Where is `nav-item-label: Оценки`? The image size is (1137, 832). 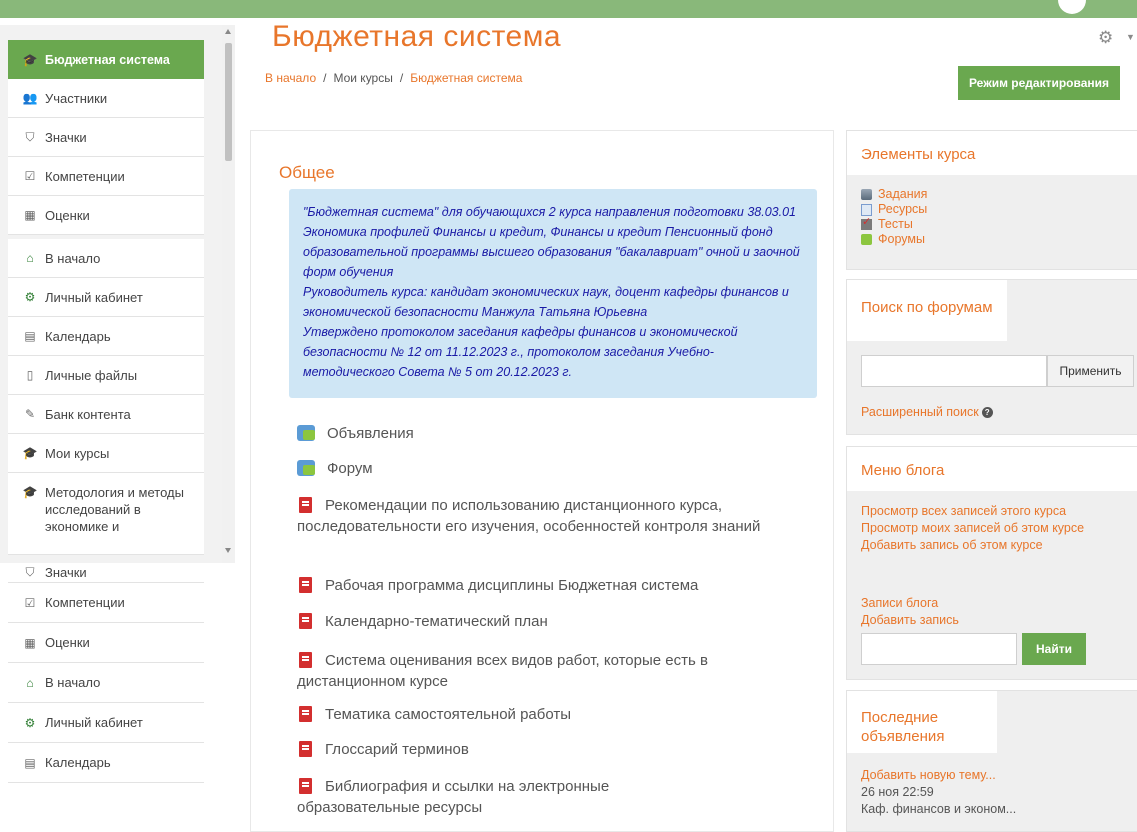 nav-item-label: Оценки is located at coordinates (67, 215).